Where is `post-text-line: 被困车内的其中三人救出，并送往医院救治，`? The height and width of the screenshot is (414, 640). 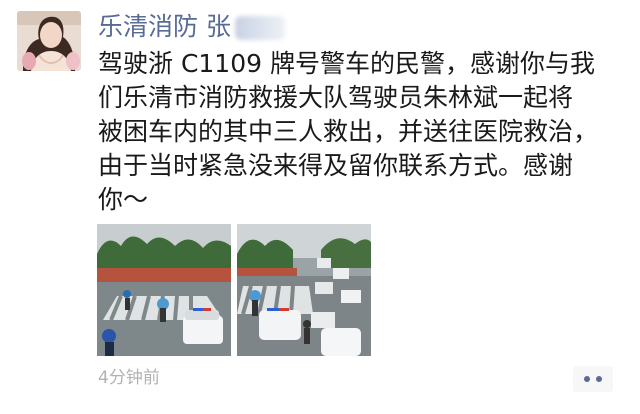 post-text-line: 被困车内的其中三人救出，并送往医院救治， is located at coordinates (348, 131).